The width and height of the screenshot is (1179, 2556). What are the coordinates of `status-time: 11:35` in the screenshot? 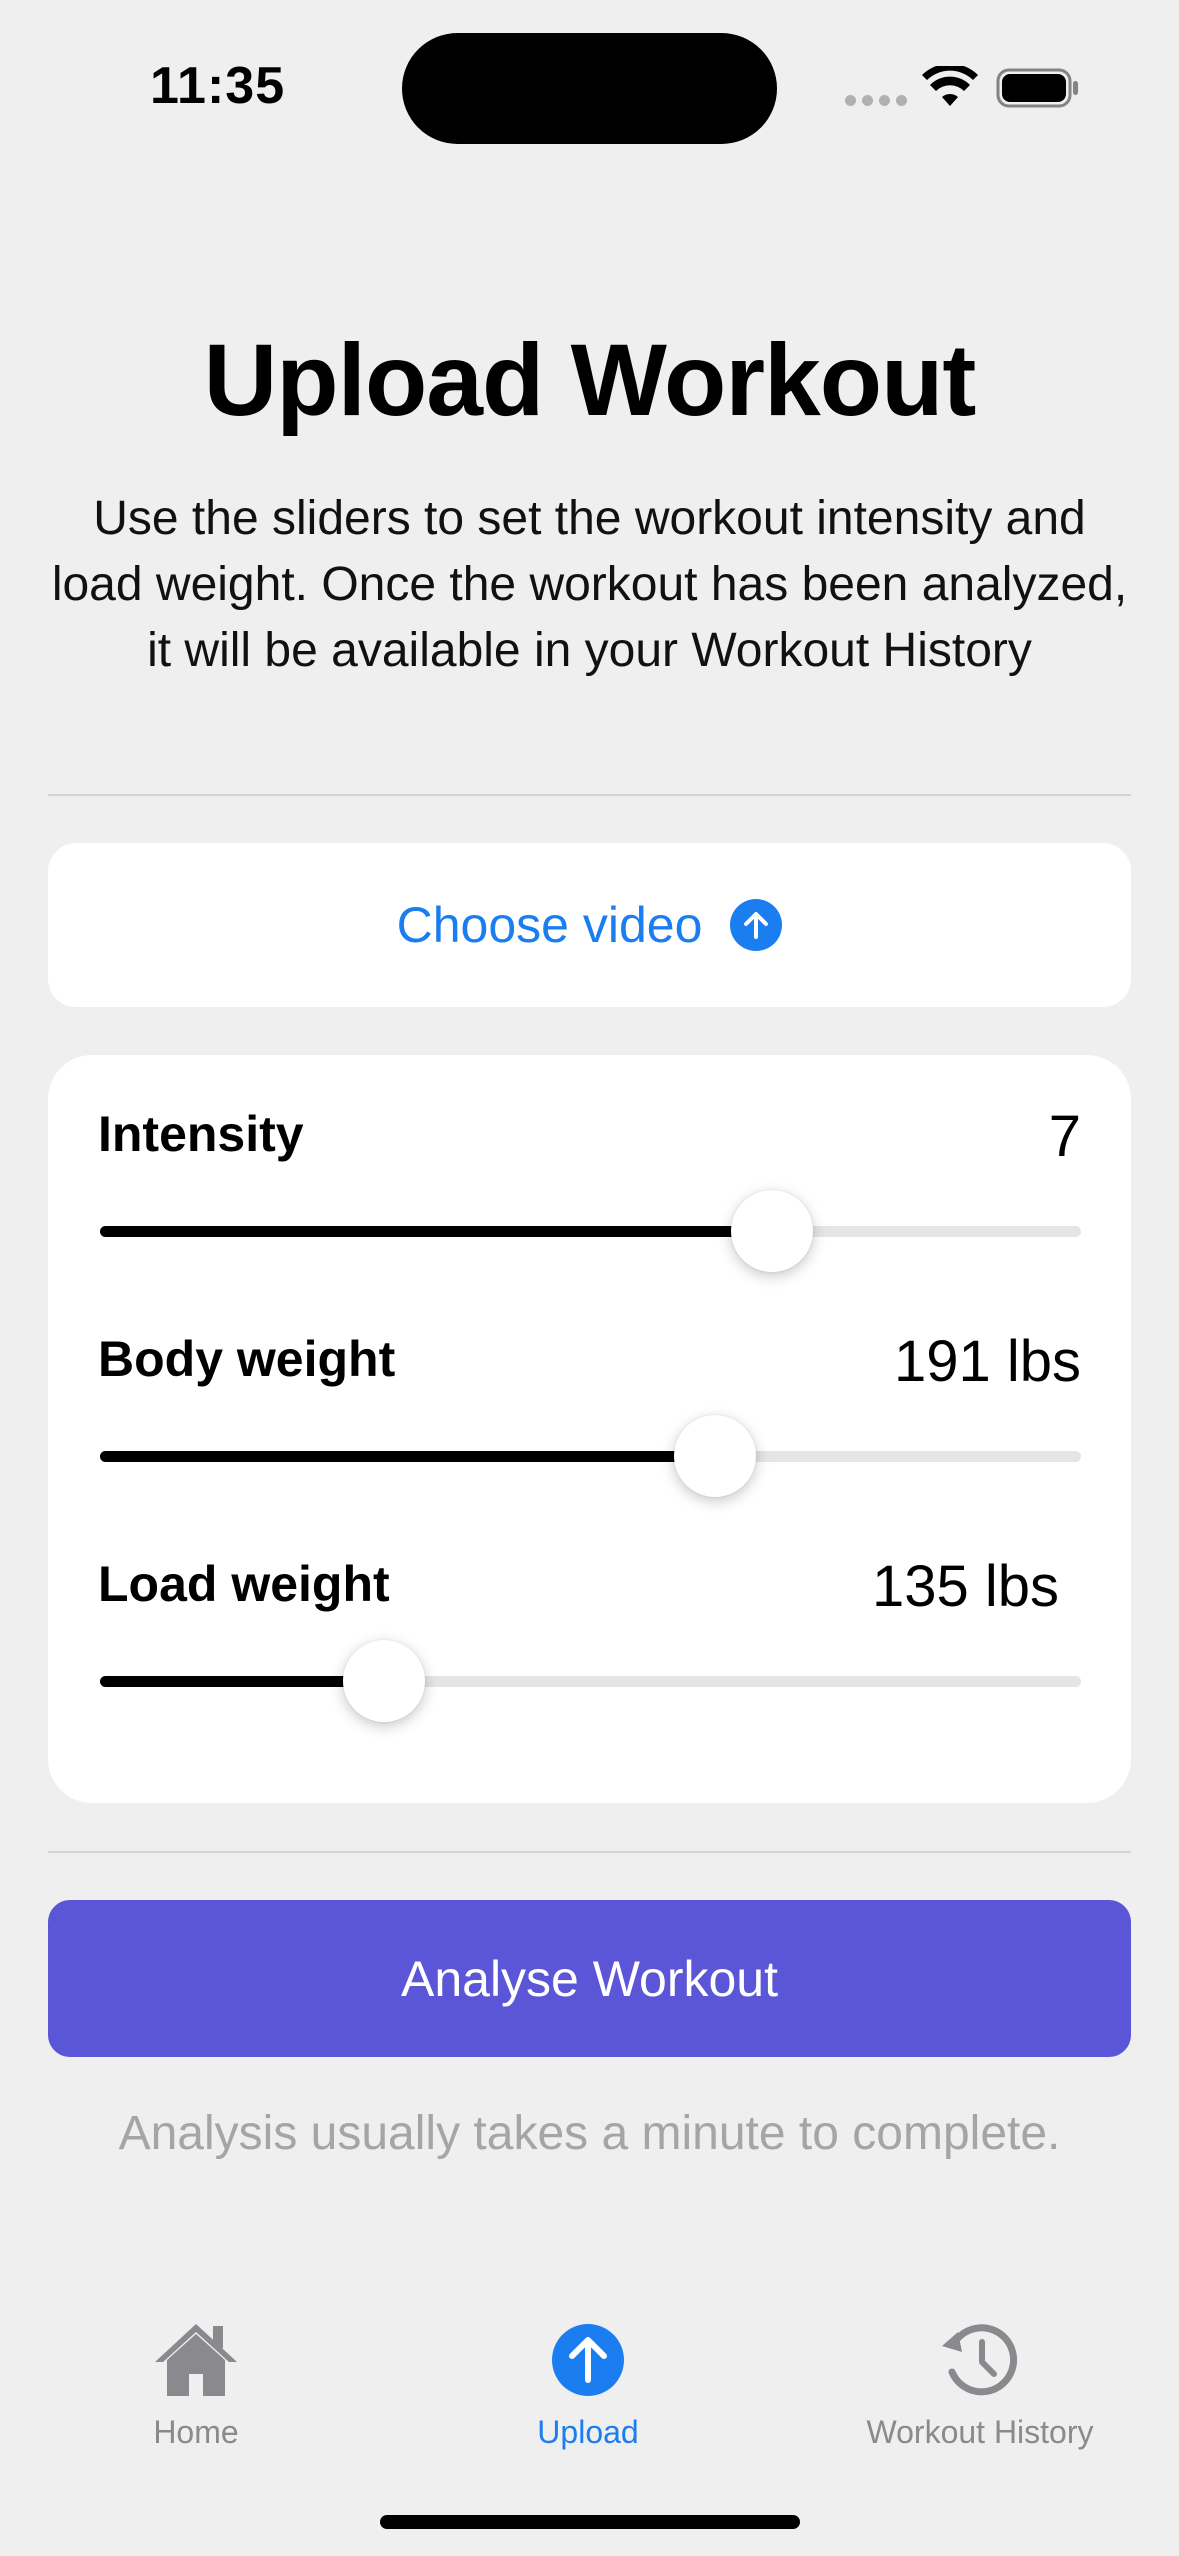 It's located at (218, 86).